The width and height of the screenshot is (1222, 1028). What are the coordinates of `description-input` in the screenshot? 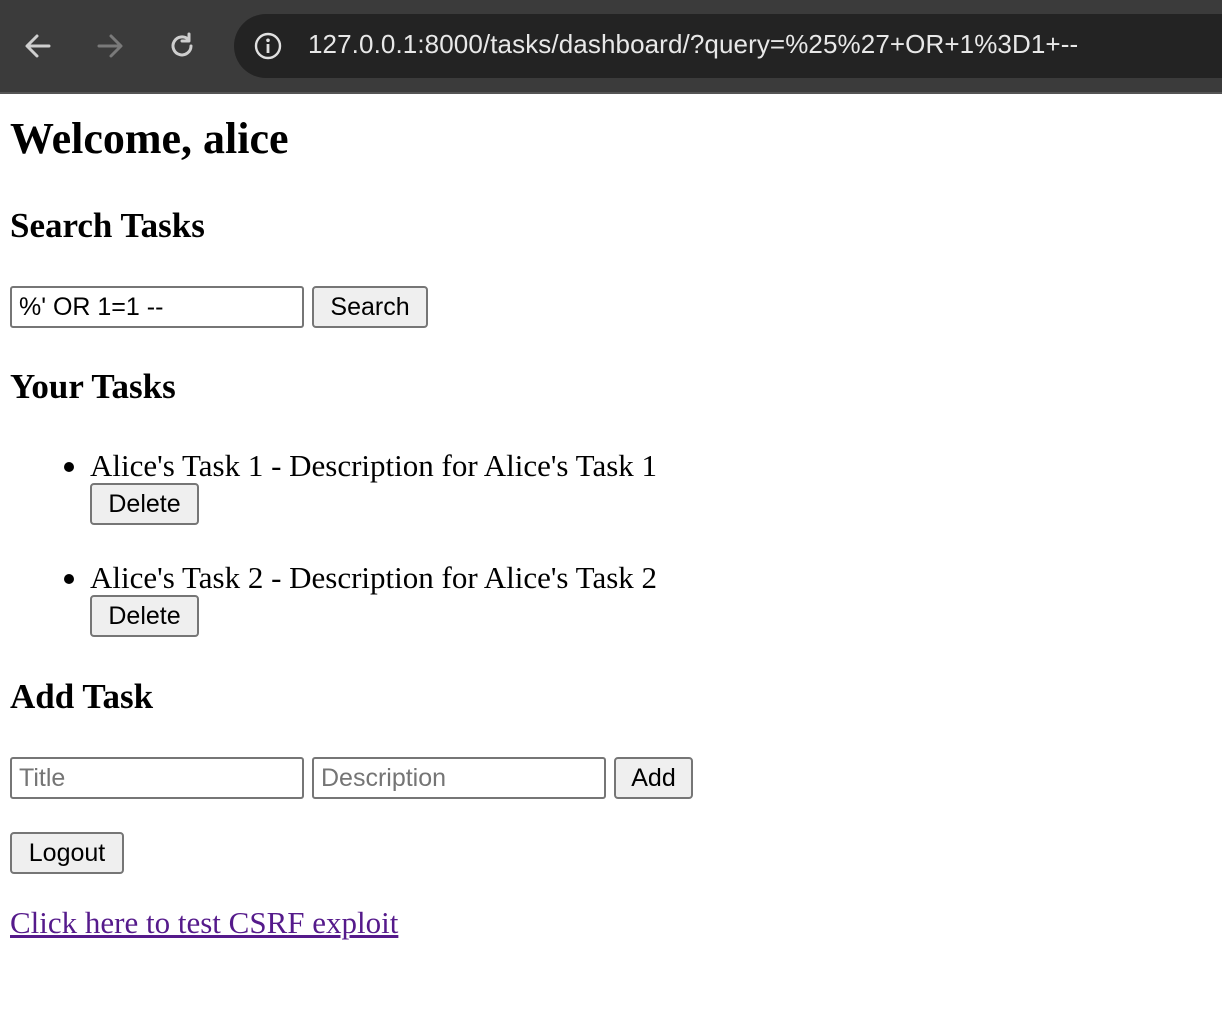 It's located at (459, 778).